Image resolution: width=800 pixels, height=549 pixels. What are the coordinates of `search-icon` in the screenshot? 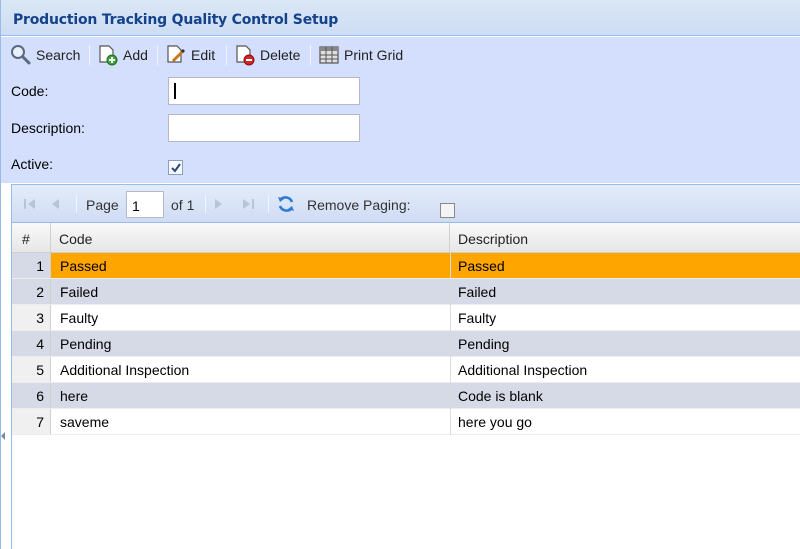 It's located at (21, 55).